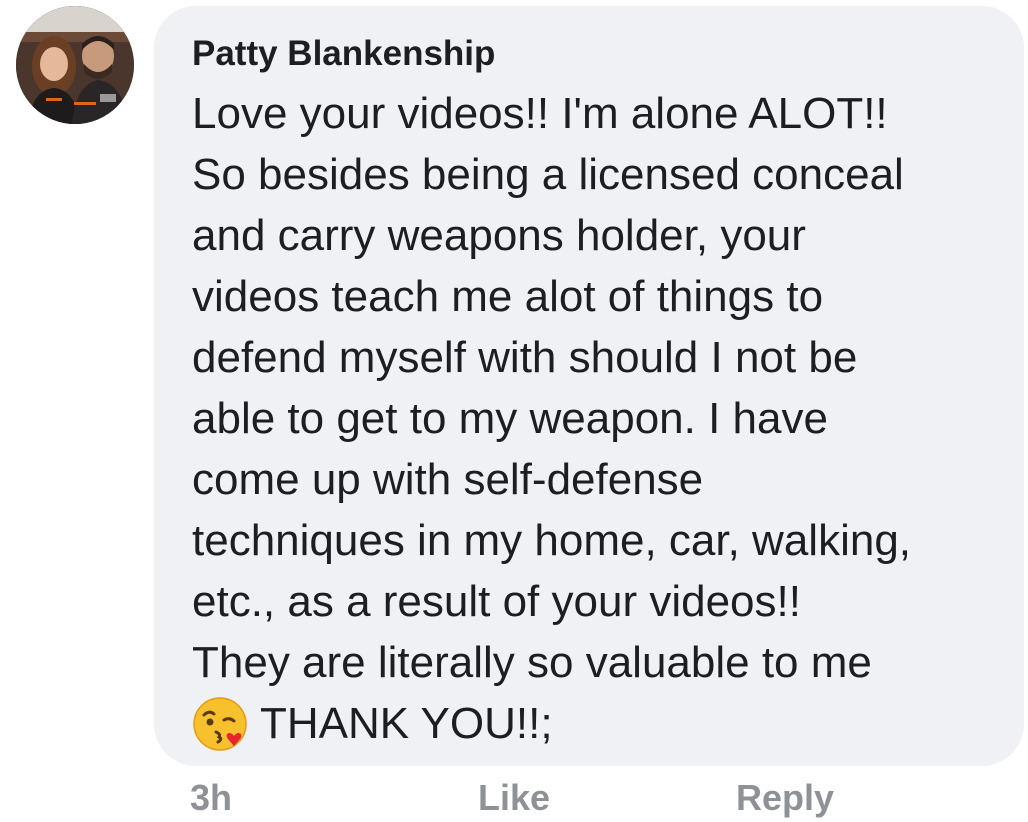 The width and height of the screenshot is (1028, 822). I want to click on timestamp: 3h, so click(211, 798).